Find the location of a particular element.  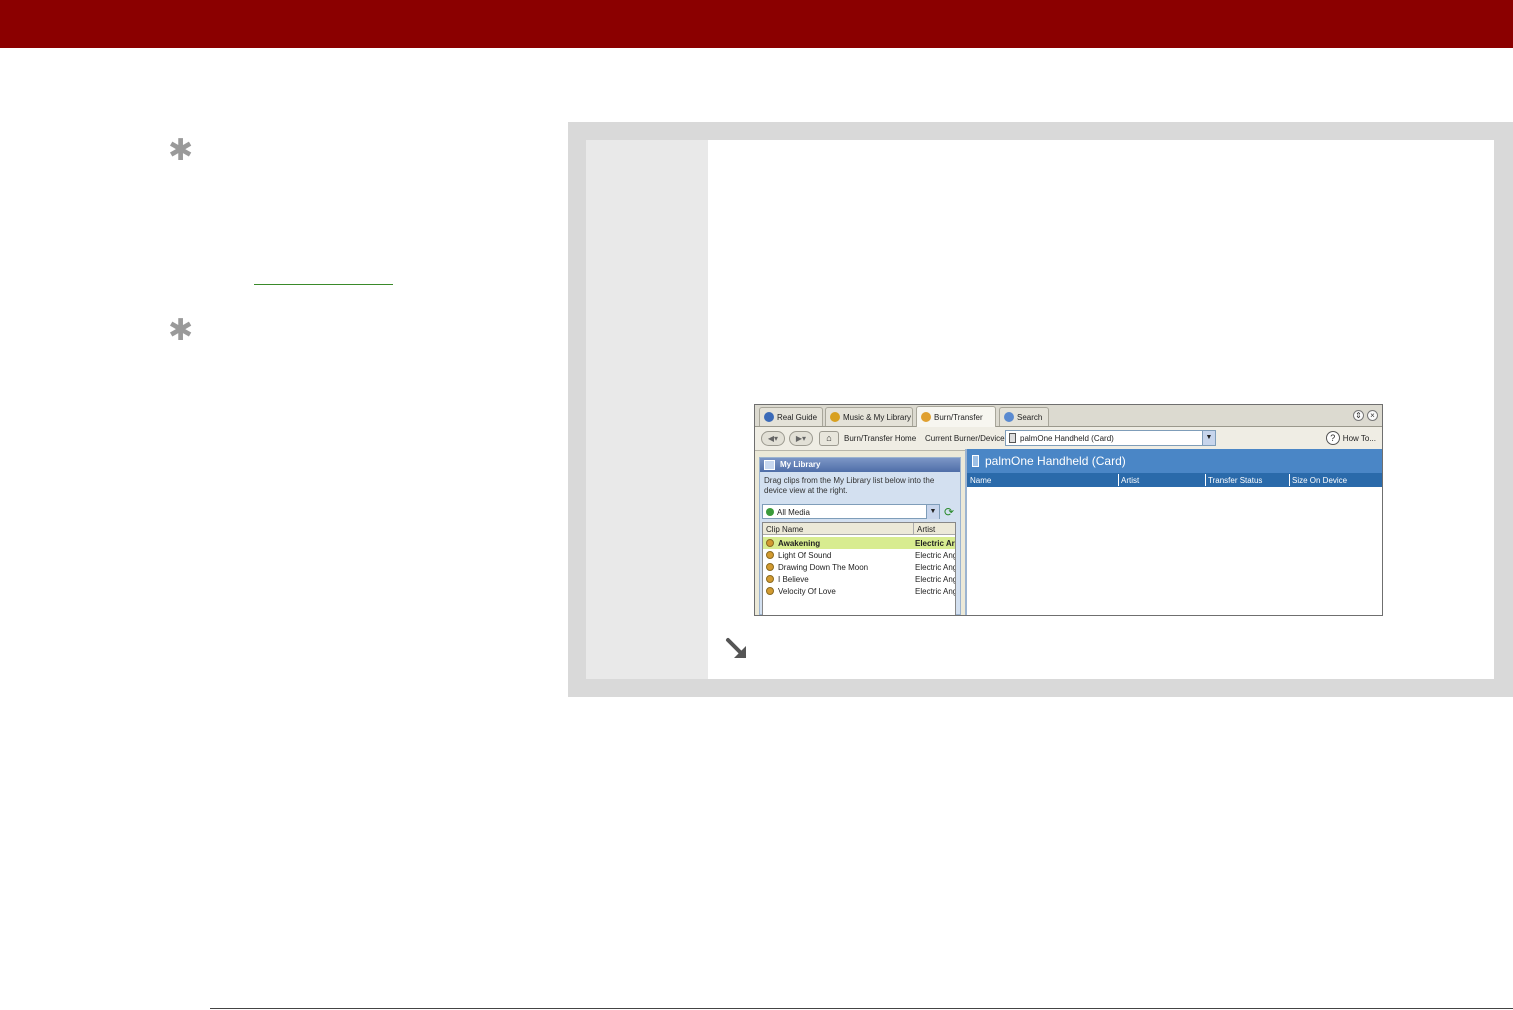

continue-arrow-icon is located at coordinates (736, 648).